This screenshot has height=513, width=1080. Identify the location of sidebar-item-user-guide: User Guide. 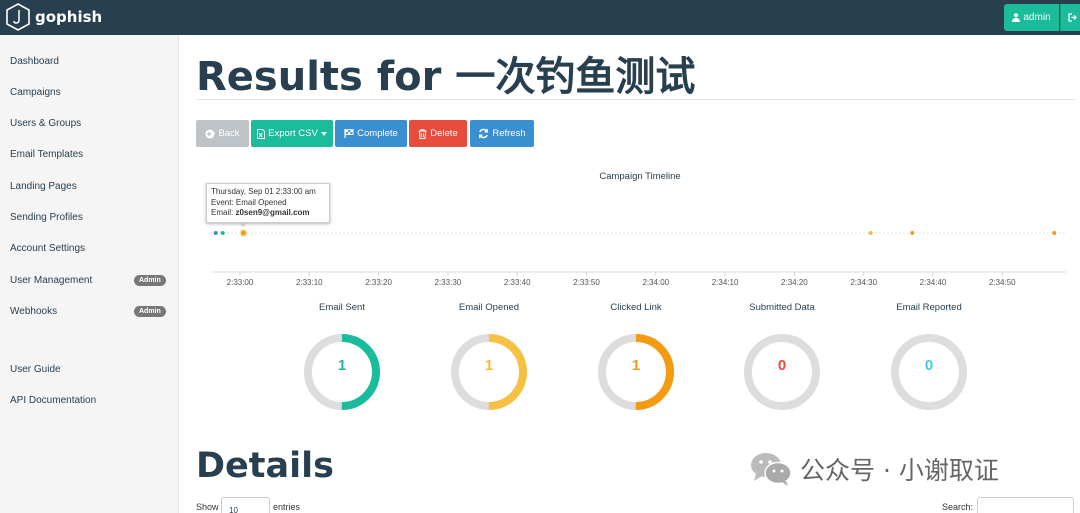
(90, 370).